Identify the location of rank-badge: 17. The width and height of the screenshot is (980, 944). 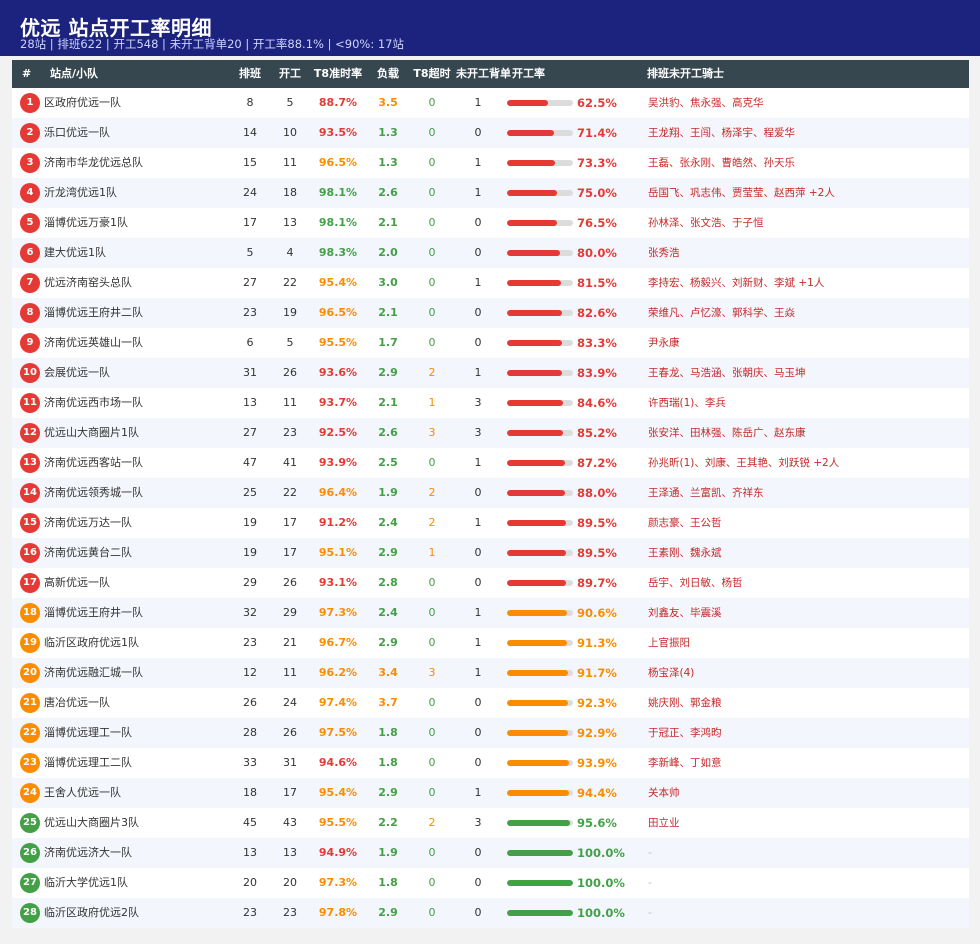
(30, 583).